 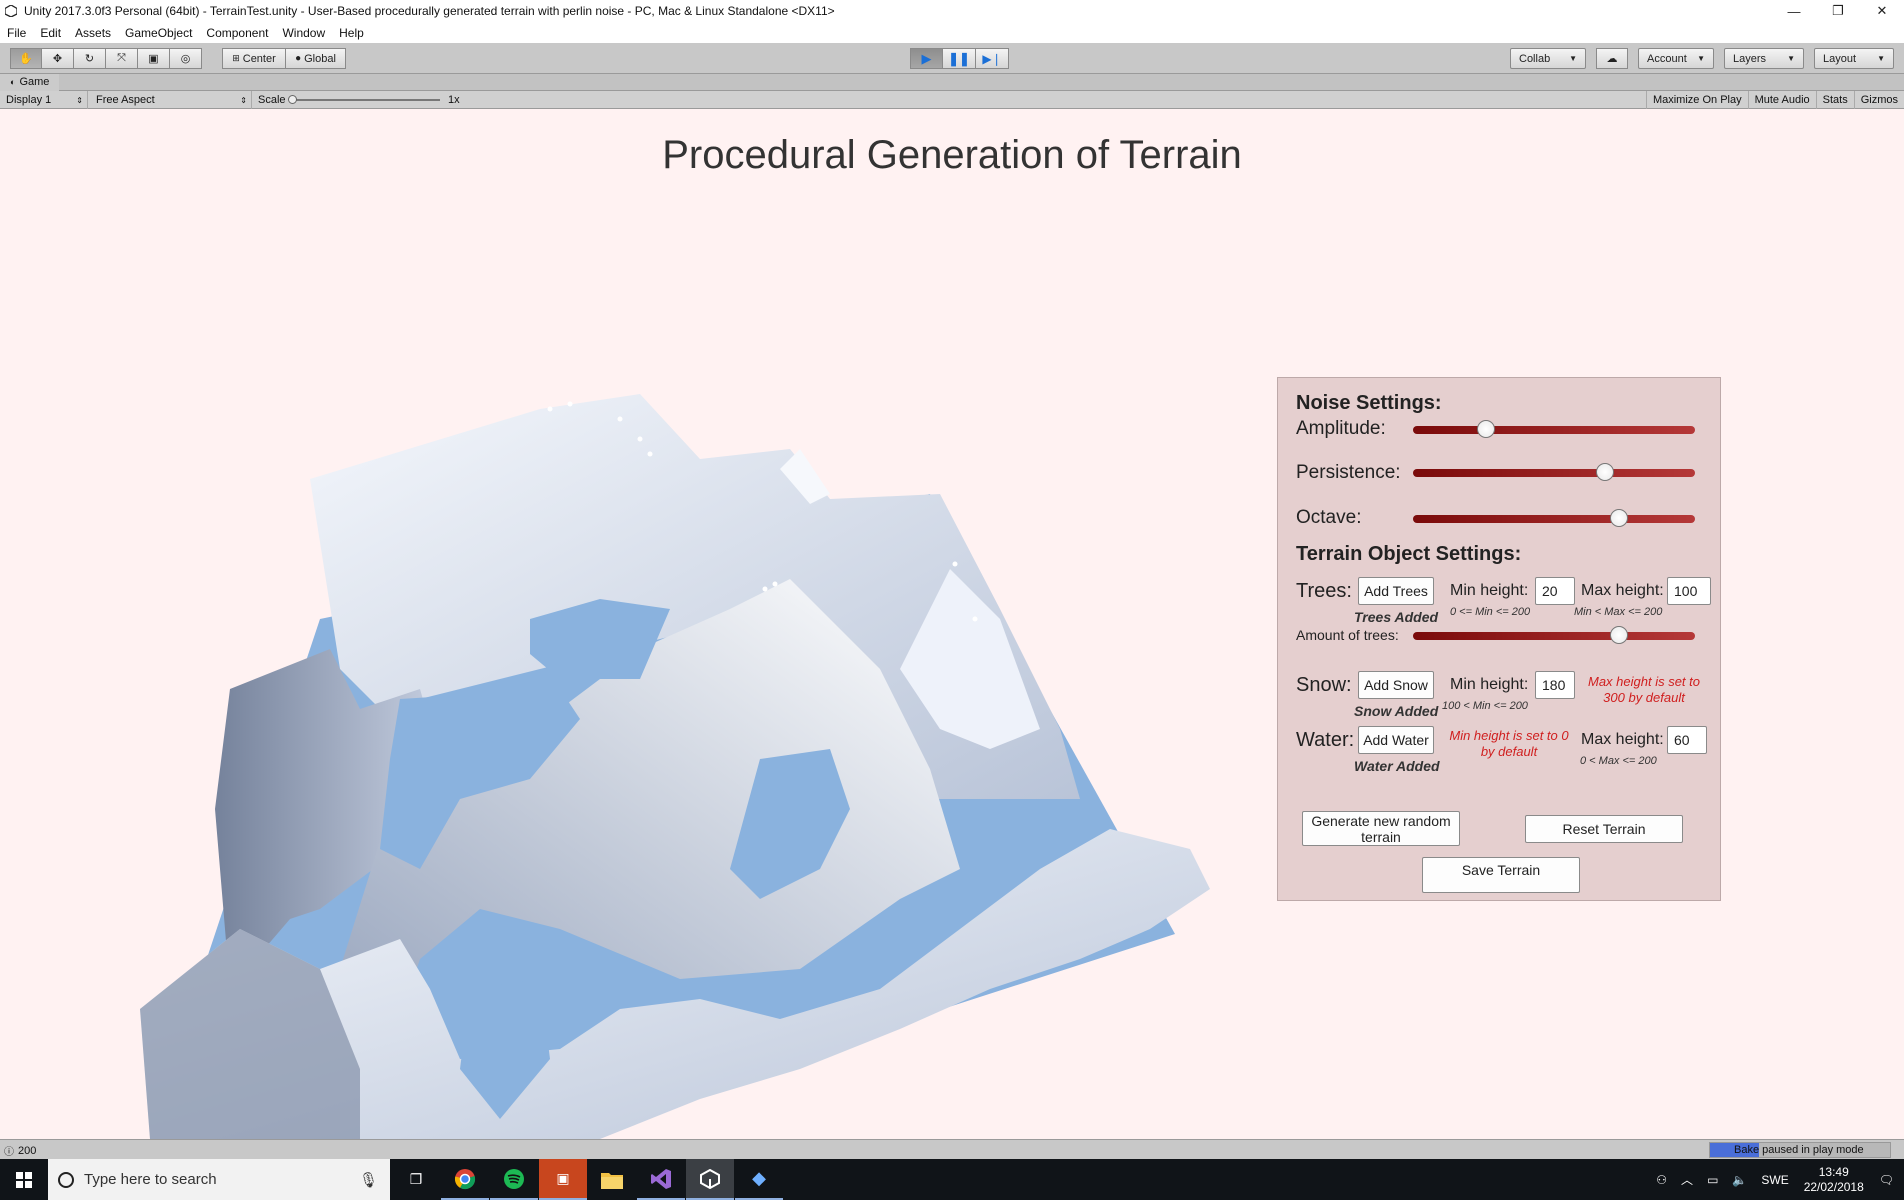 What do you see at coordinates (1604, 472) in the screenshot?
I see `persistence-slider-thumb` at bounding box center [1604, 472].